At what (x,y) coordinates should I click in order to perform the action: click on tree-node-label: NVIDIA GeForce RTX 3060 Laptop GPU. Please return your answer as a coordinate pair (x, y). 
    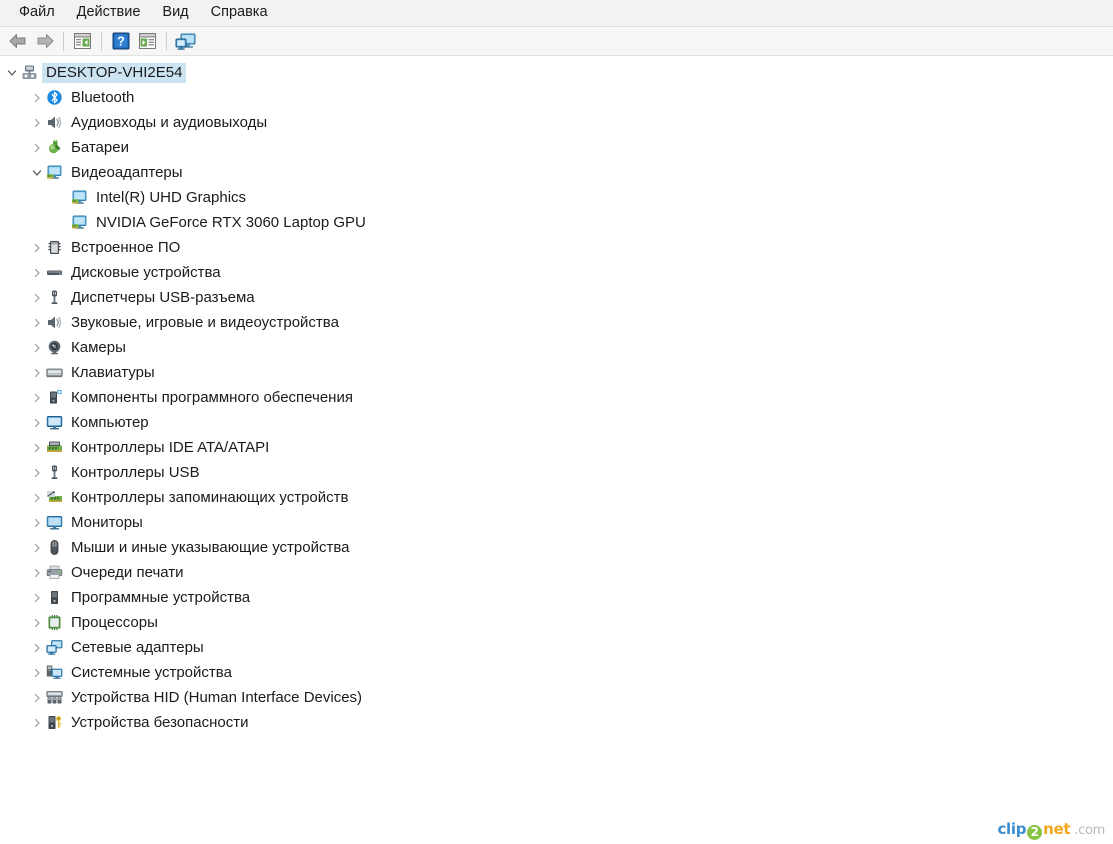
    Looking at the image, I should click on (231, 222).